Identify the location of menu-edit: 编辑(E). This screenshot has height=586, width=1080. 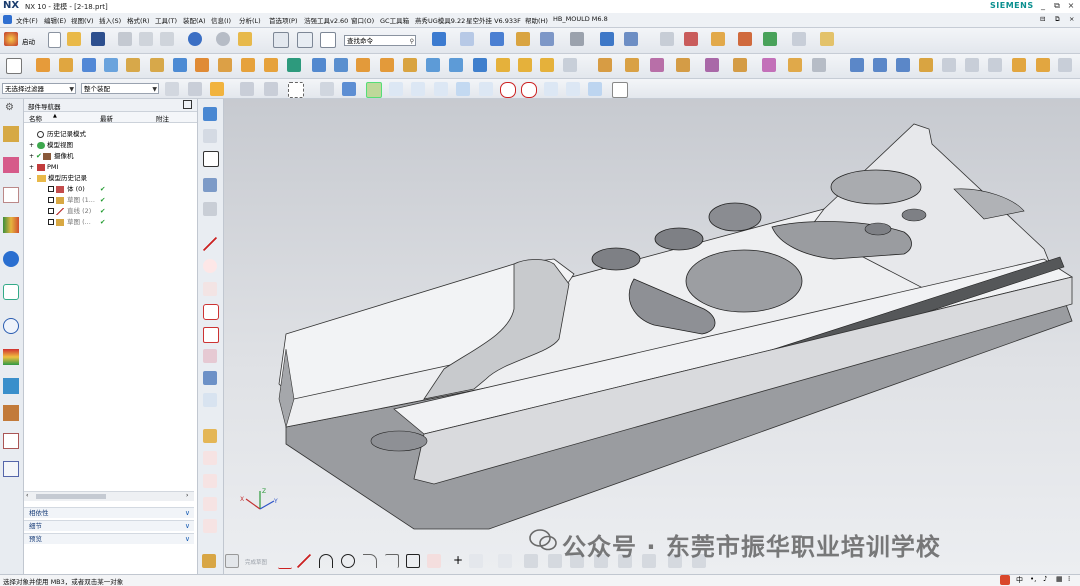
(55, 20).